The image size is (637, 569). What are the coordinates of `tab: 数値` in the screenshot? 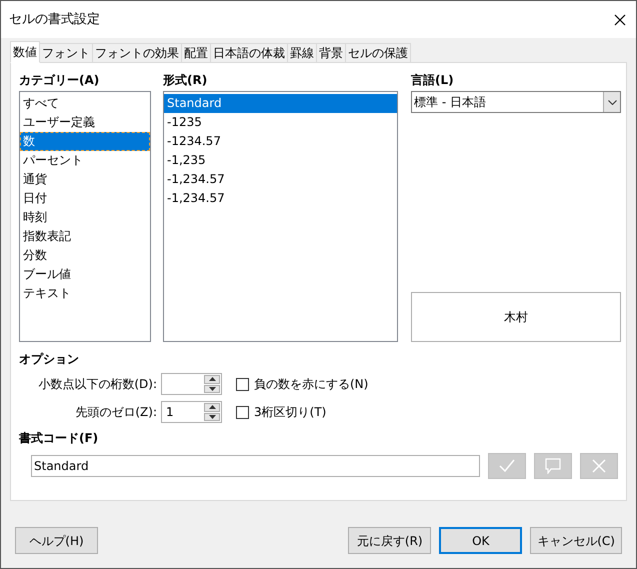 It's located at (25, 52).